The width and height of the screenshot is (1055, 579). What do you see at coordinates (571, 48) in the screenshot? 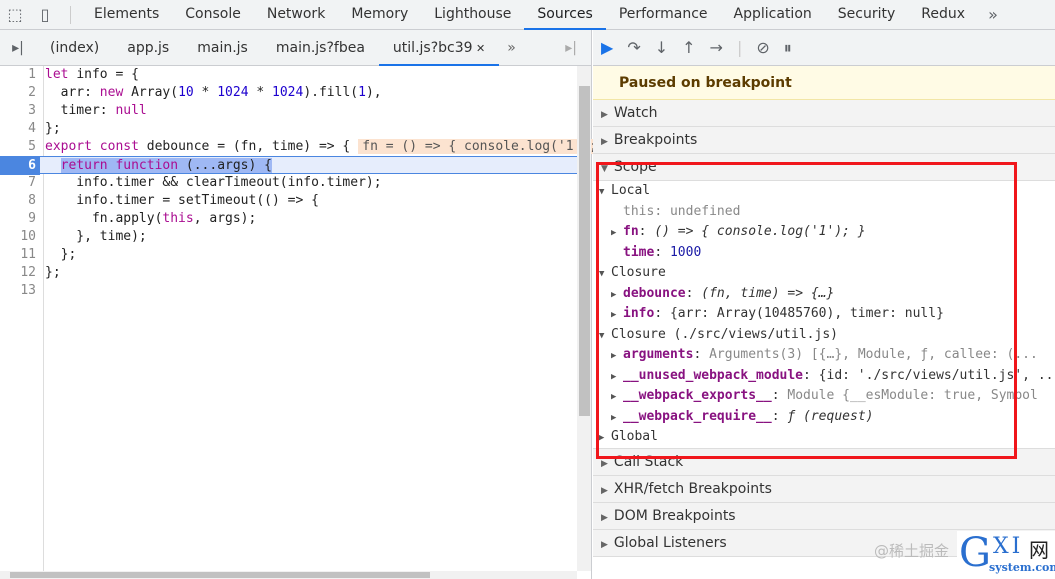
I see `toggle-debugger-icon: ▸|` at bounding box center [571, 48].